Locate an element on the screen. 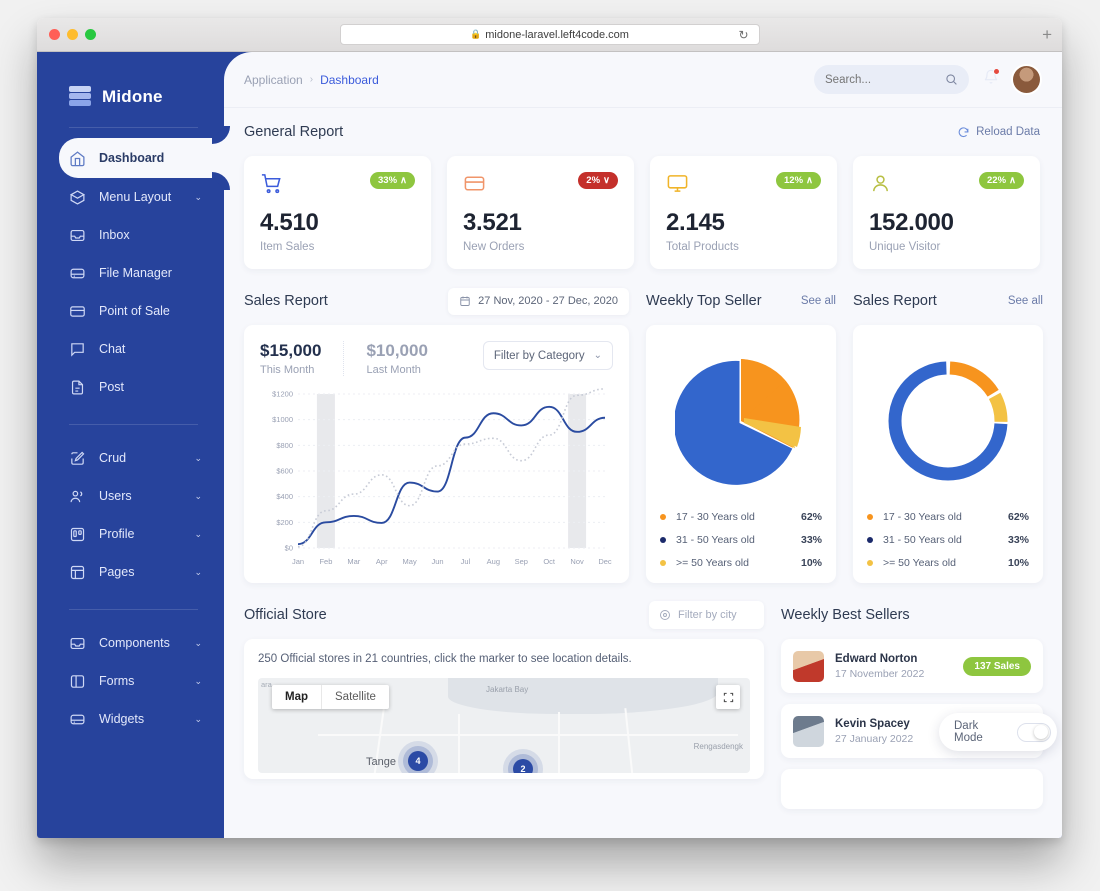 This screenshot has width=1100, height=891. url-text: midone-laravel.left4code.com is located at coordinates (557, 34).